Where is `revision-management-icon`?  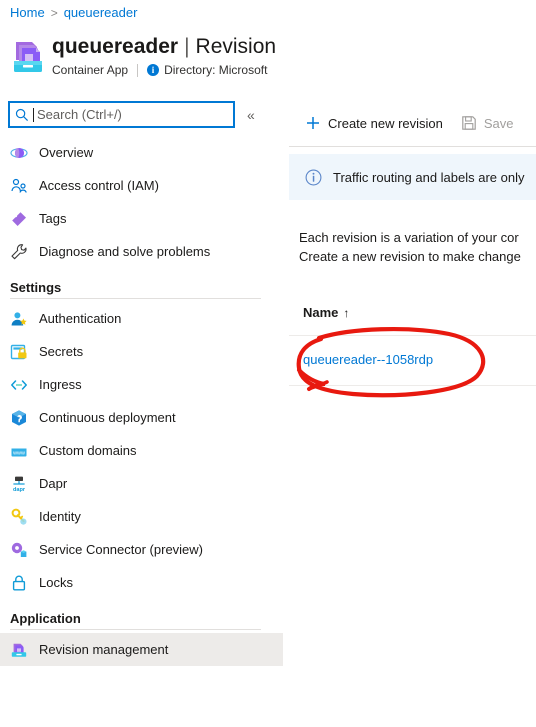
revision-management-icon is located at coordinates (19, 650).